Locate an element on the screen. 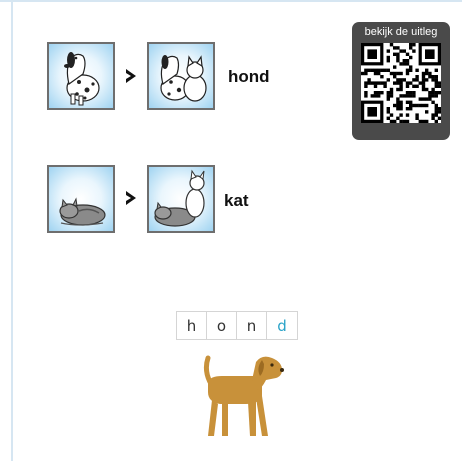  qr-explanation-panel: bekijk de uitleg is located at coordinates (401, 81).